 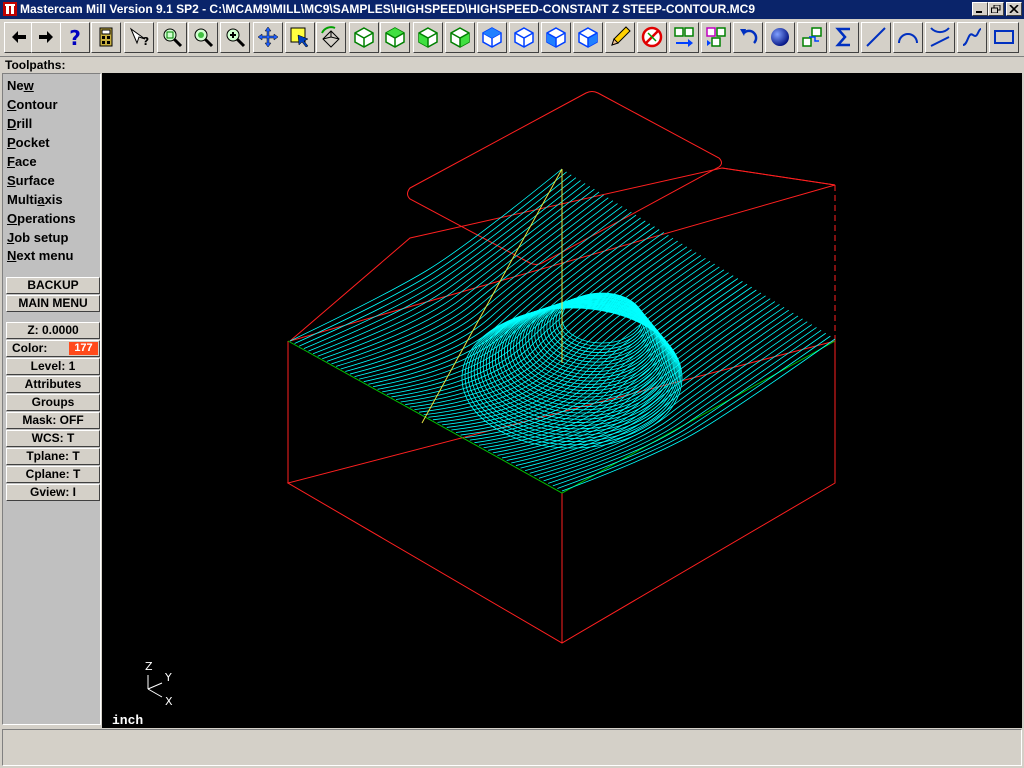 I want to click on line-icon, so click(x=876, y=37).